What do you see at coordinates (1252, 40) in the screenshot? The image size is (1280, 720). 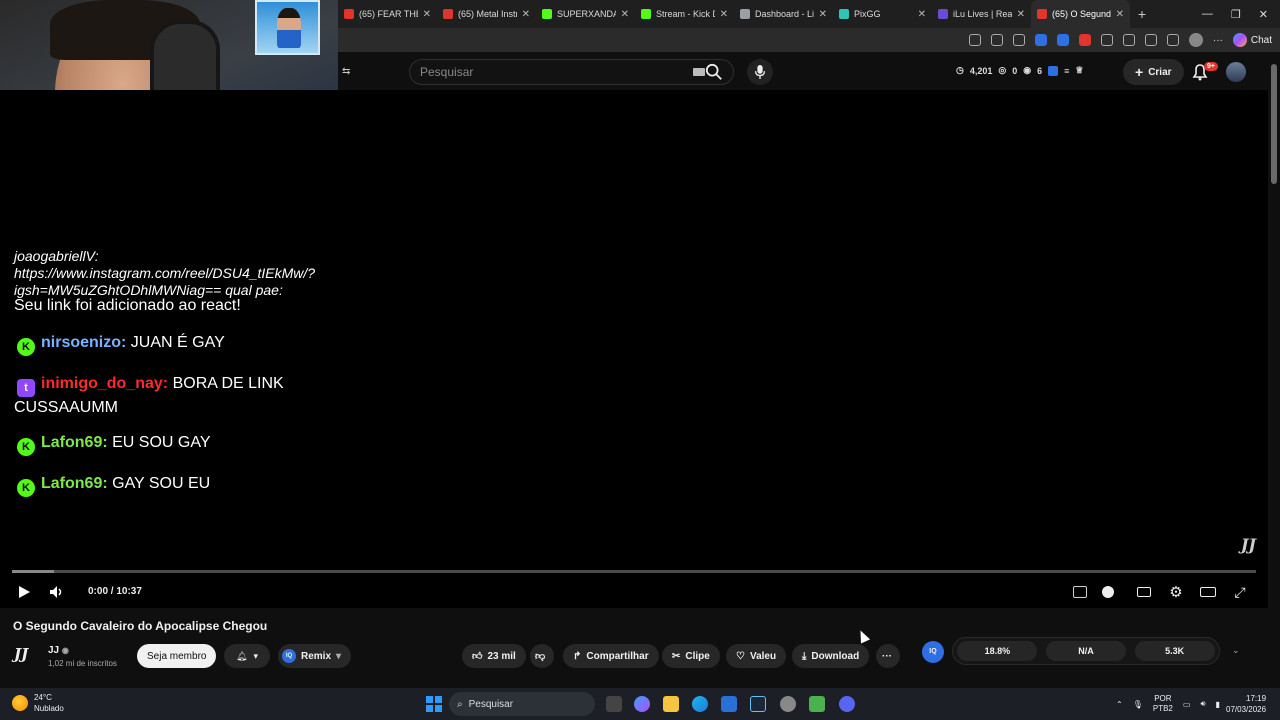 I see `copilot-chat-button: Chat` at bounding box center [1252, 40].